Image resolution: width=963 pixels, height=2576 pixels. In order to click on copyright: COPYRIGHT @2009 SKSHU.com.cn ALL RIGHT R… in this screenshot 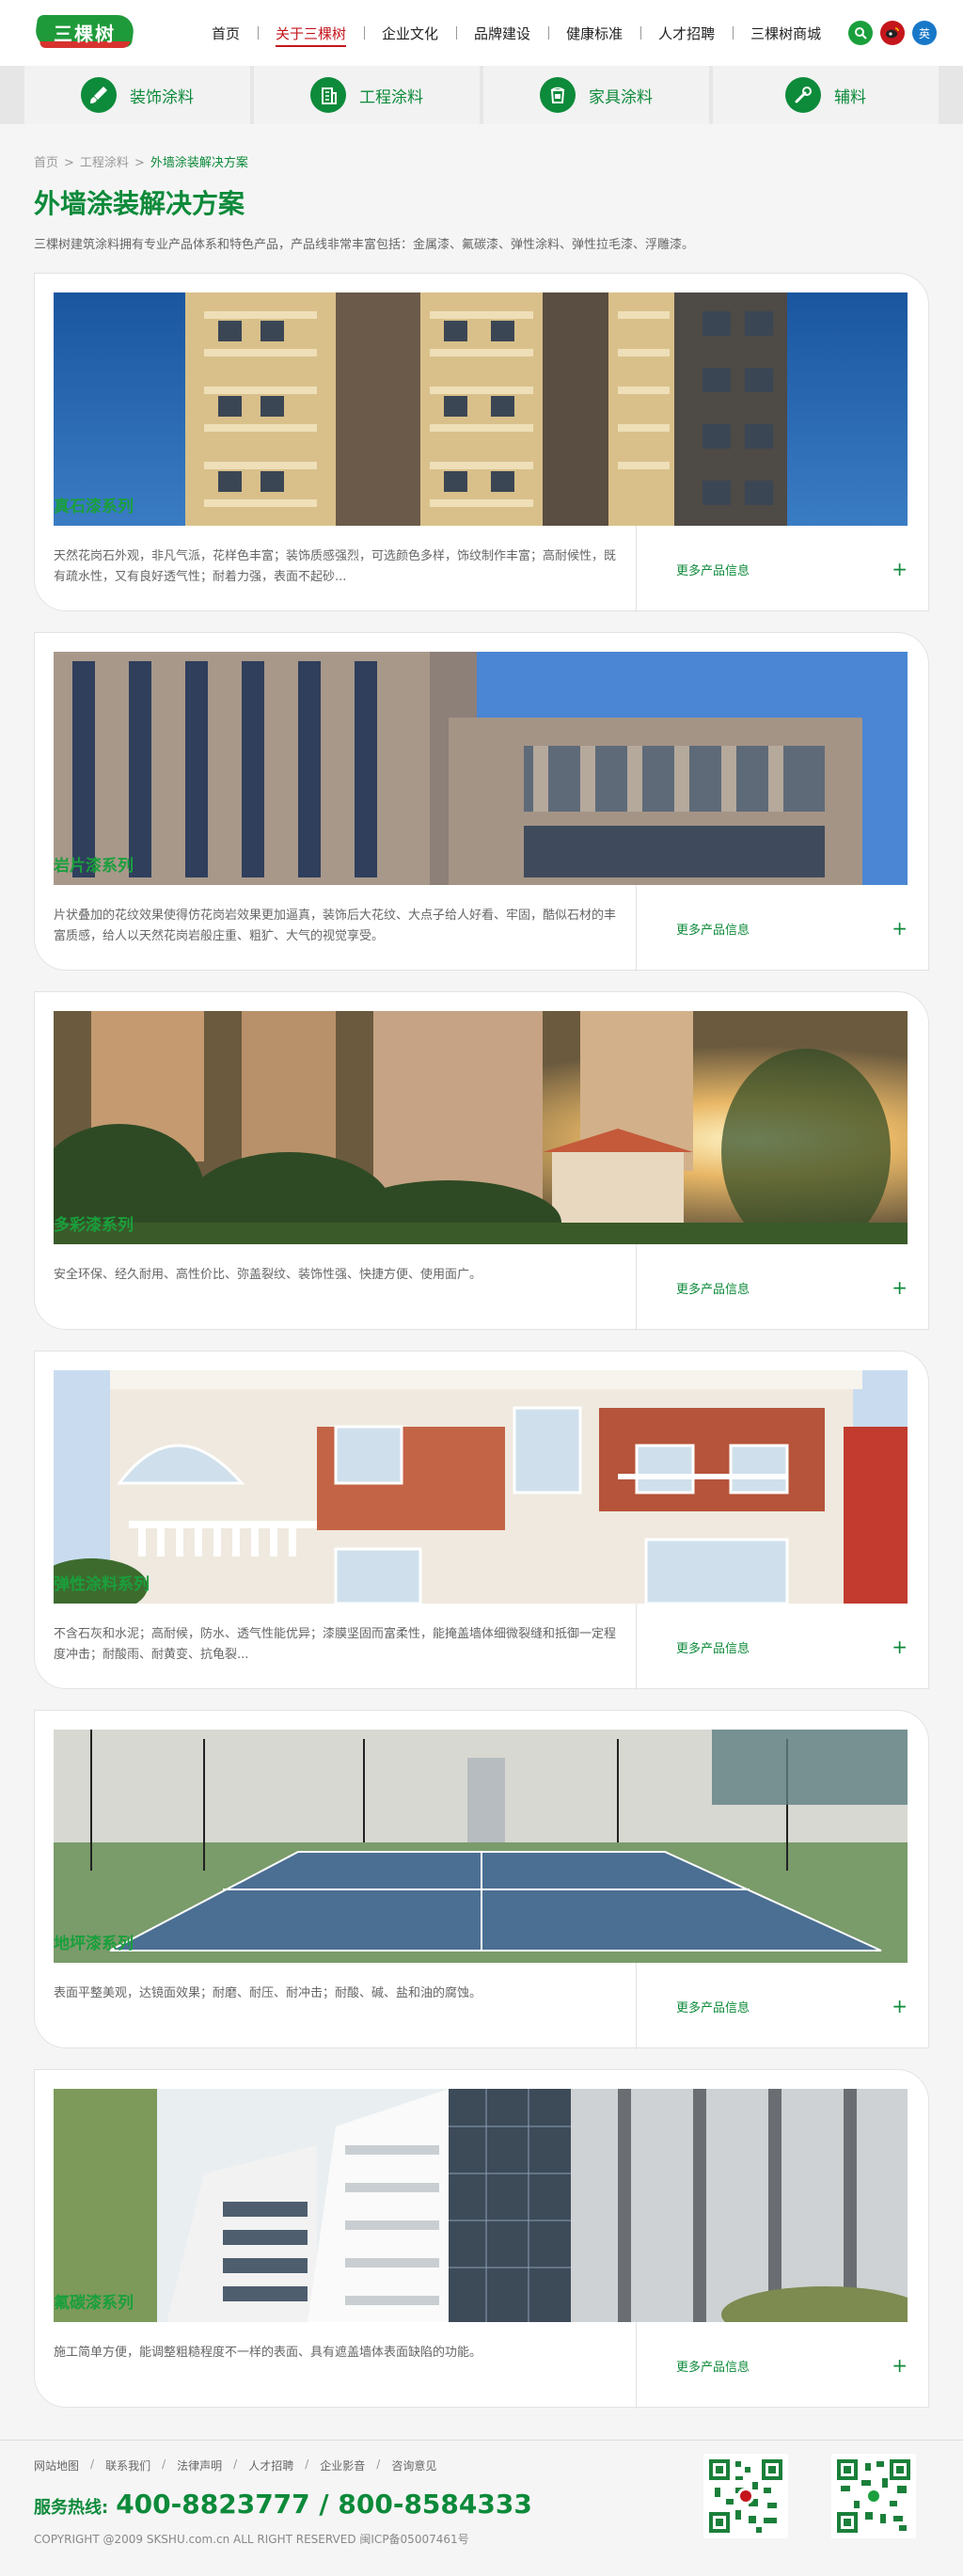, I will do `click(251, 2539)`.